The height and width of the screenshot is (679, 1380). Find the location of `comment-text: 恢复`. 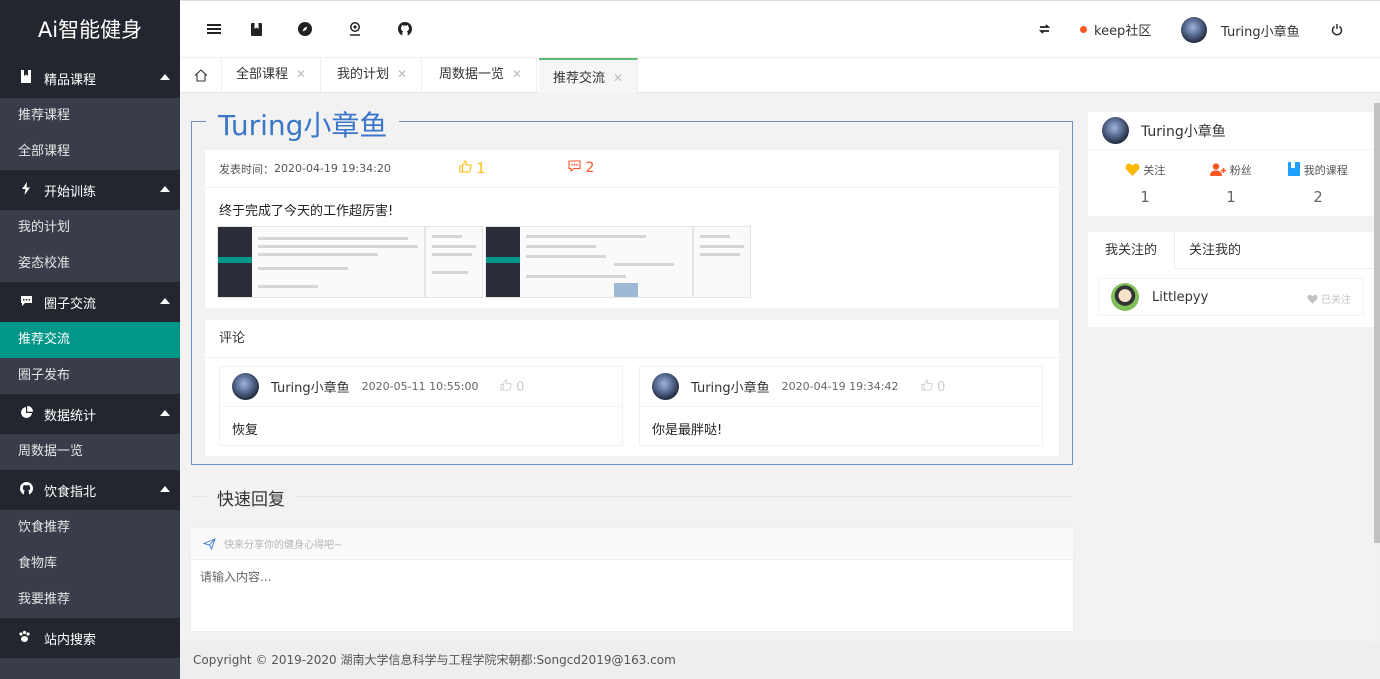

comment-text: 恢复 is located at coordinates (245, 430).